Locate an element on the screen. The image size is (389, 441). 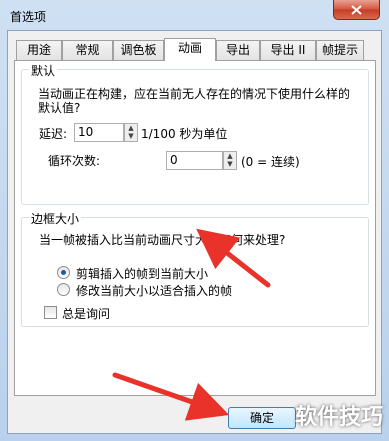
tab-animation: 动画 is located at coordinates (190, 49).